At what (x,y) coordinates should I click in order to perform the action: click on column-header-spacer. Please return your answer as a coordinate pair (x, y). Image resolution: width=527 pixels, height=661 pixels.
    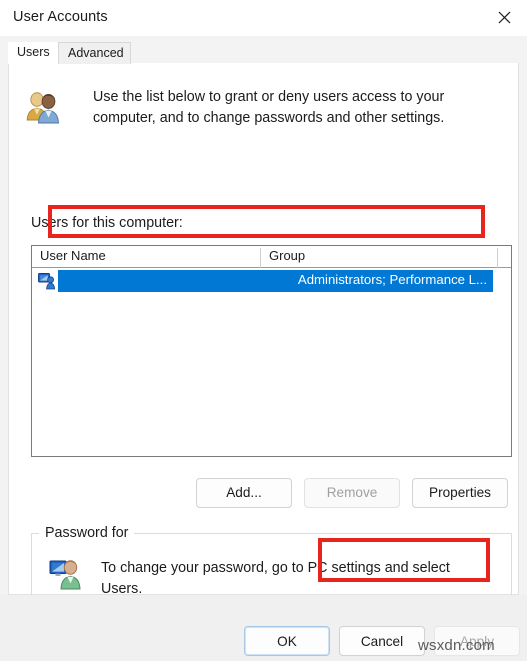
    Looking at the image, I should click on (504, 258).